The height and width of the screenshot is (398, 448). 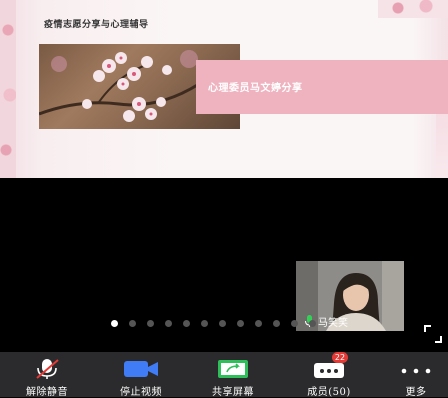 I want to click on members-icon, so click(x=329, y=370).